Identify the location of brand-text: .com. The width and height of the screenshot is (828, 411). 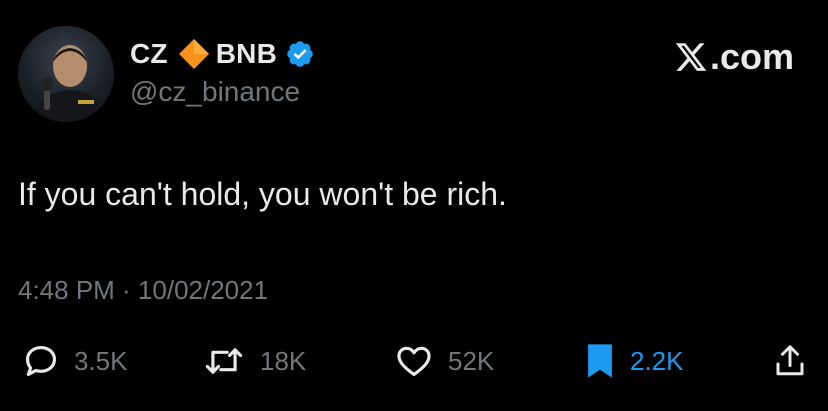
(751, 56).